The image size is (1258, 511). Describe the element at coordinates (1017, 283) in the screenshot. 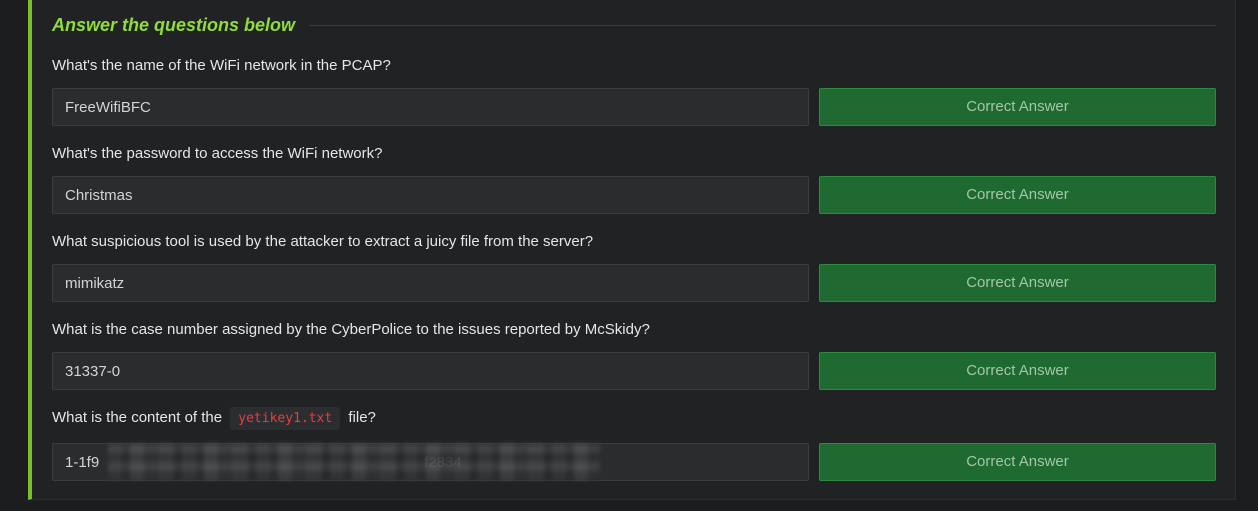

I see `correct-answer-button-3: Correct Answer` at that location.